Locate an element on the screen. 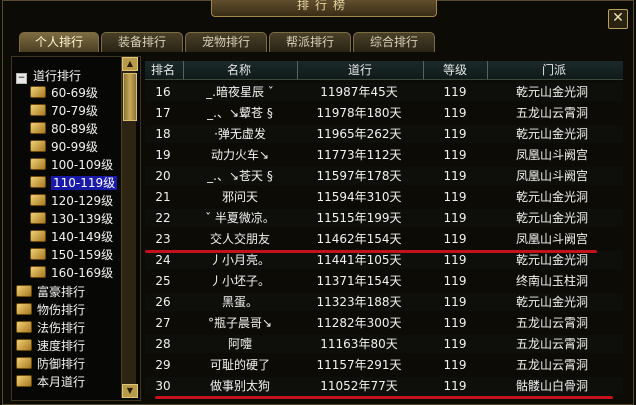 The image size is (636, 405). score-cell: 11163年80天 is located at coordinates (359, 344).